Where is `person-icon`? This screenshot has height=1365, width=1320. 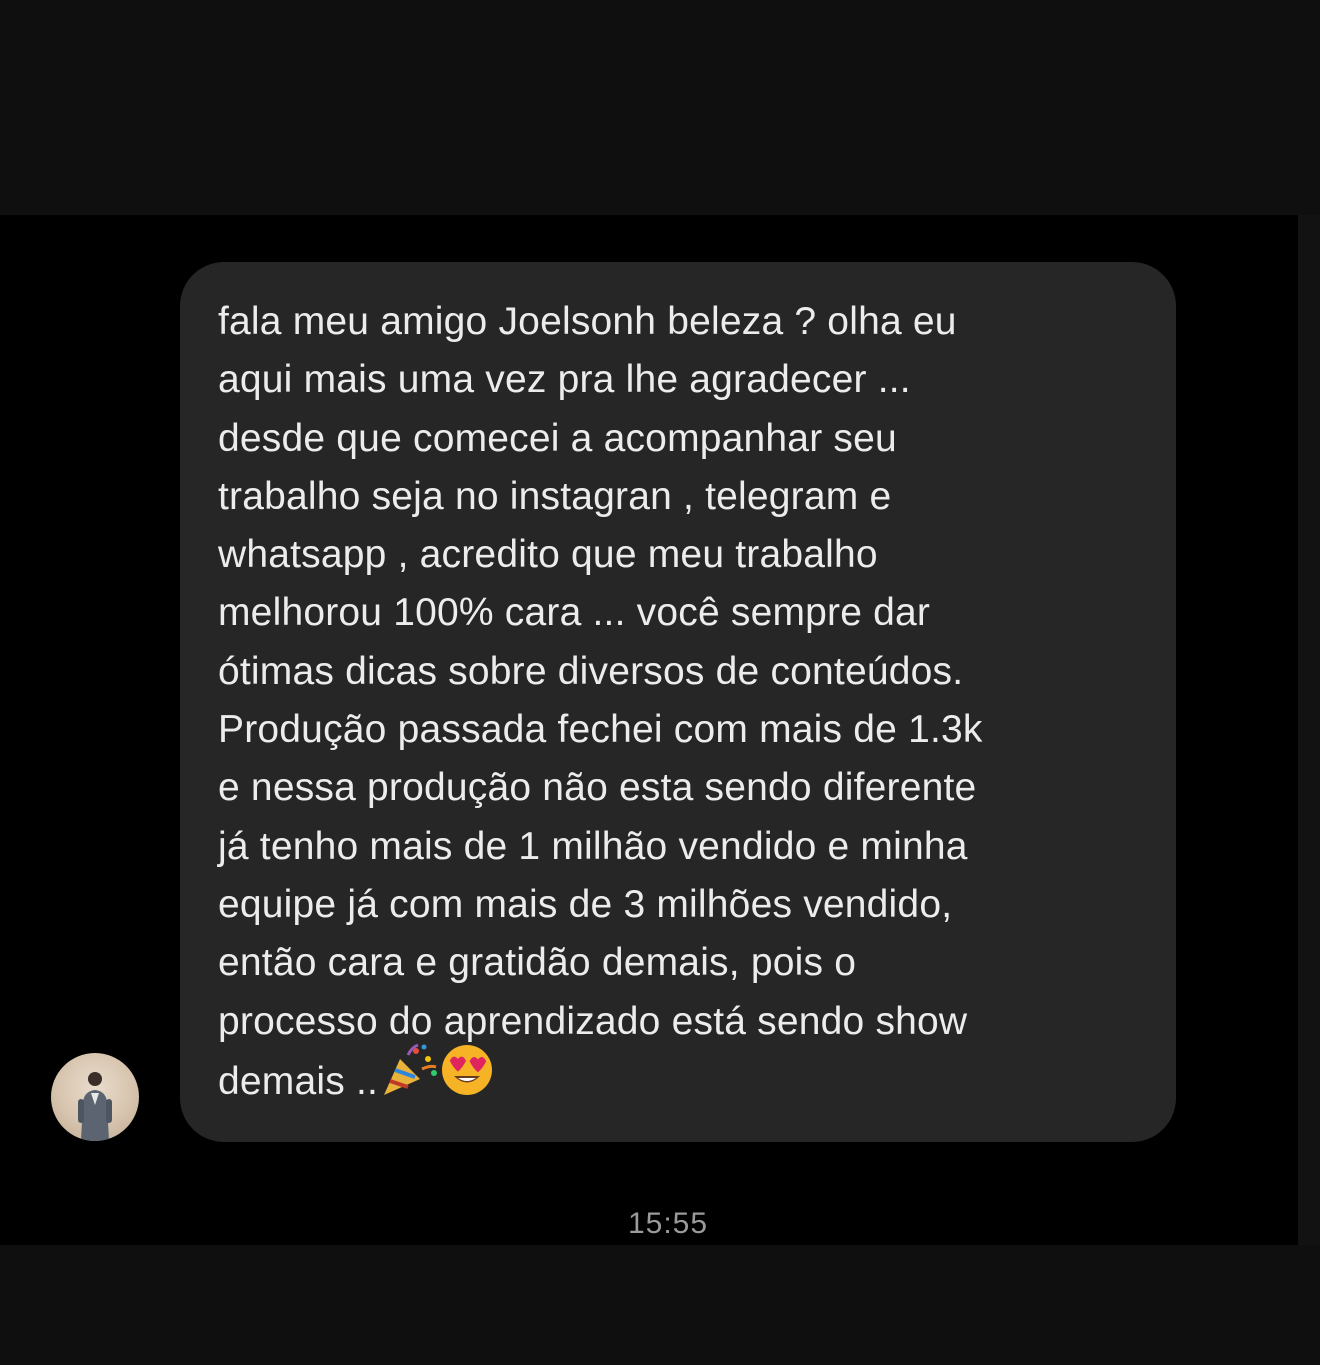
person-icon is located at coordinates (95, 1106).